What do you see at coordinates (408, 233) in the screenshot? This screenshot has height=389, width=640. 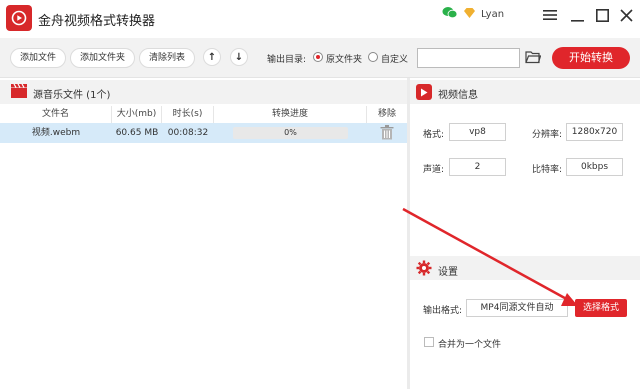 I see `panel-divider` at bounding box center [408, 233].